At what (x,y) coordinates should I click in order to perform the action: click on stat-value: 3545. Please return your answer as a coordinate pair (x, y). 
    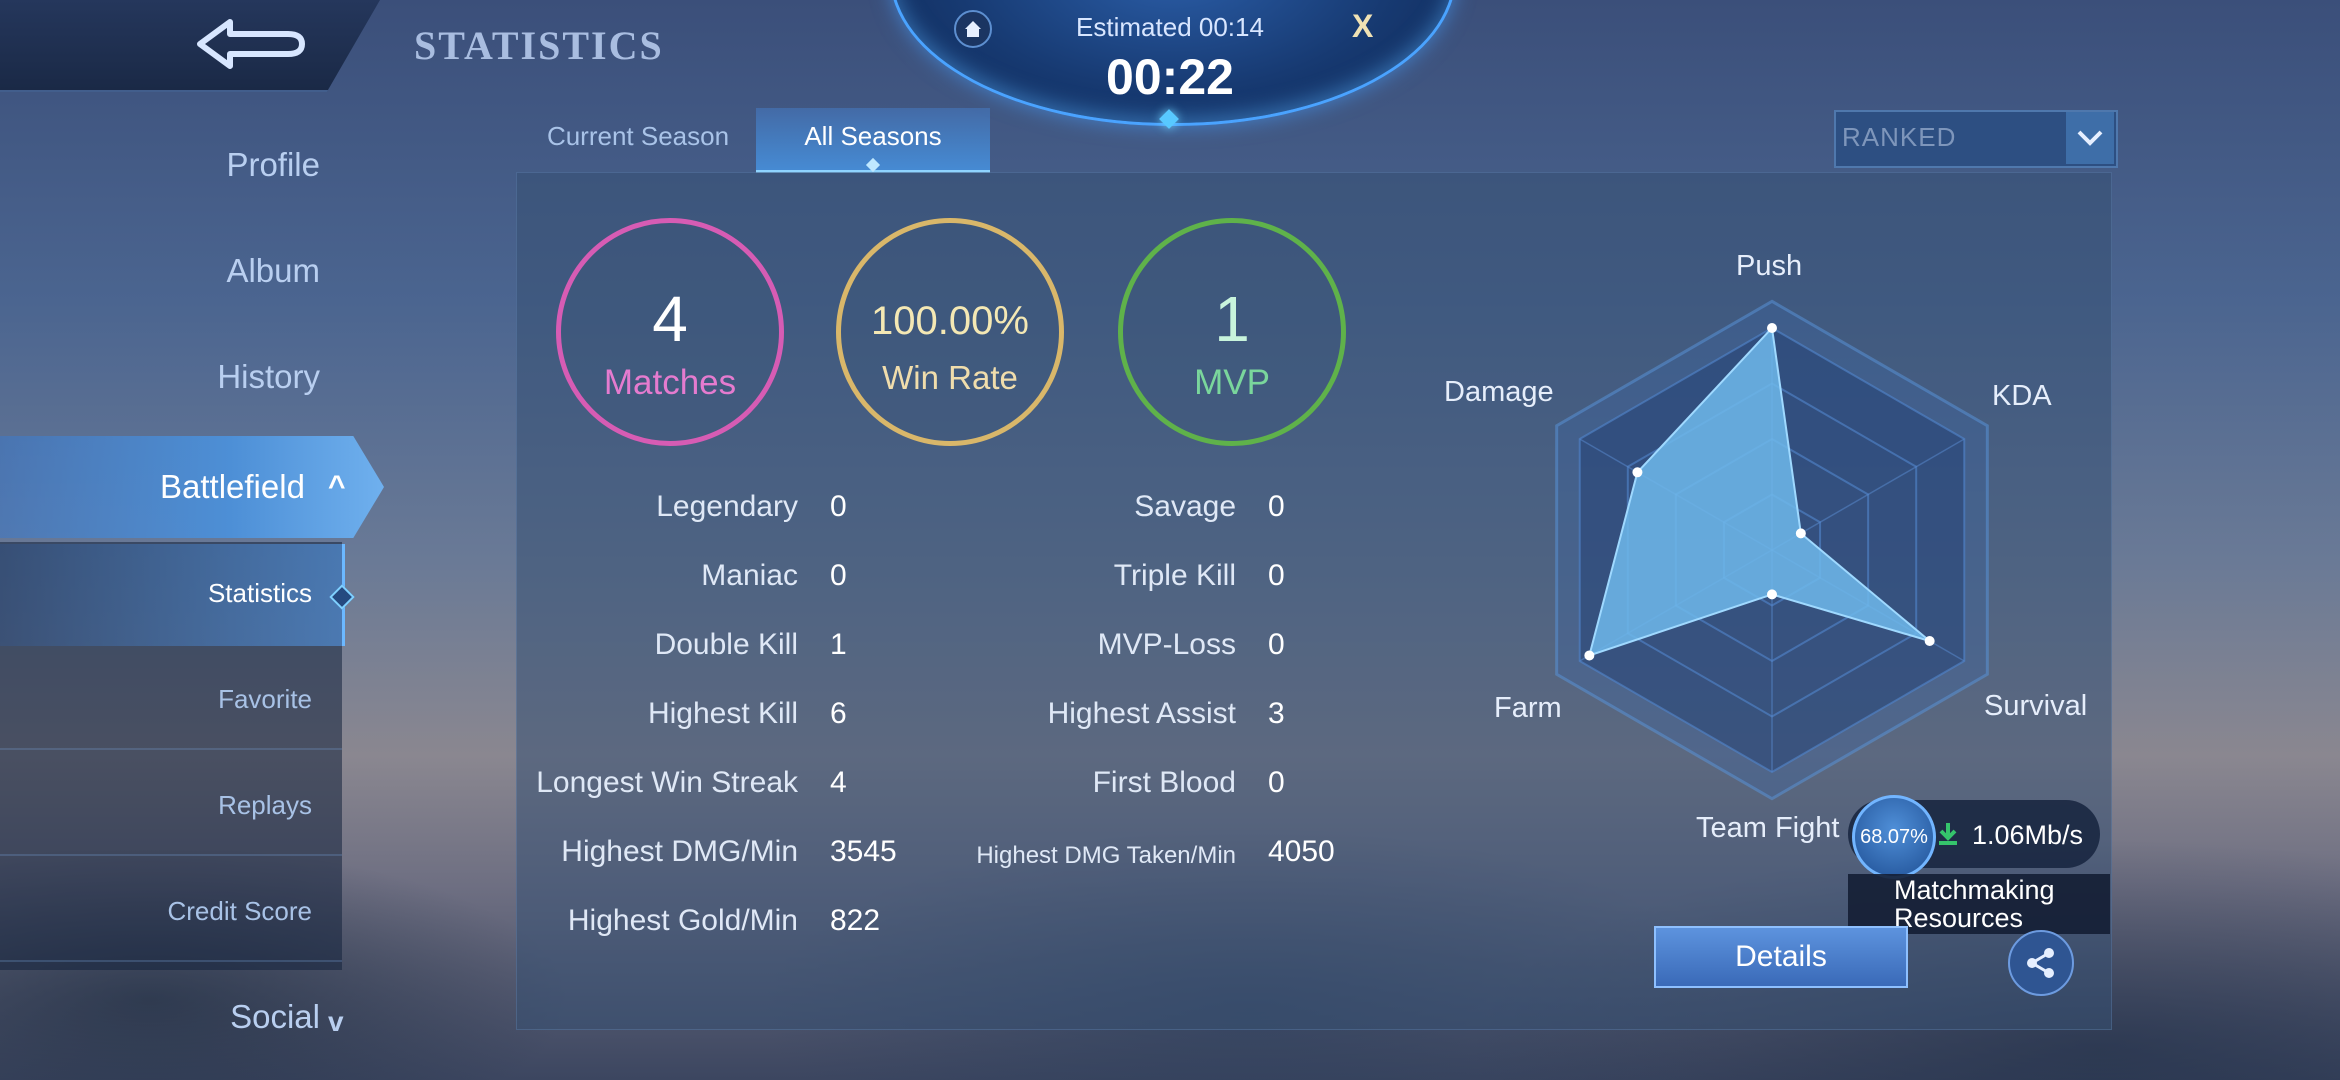
    Looking at the image, I should click on (863, 851).